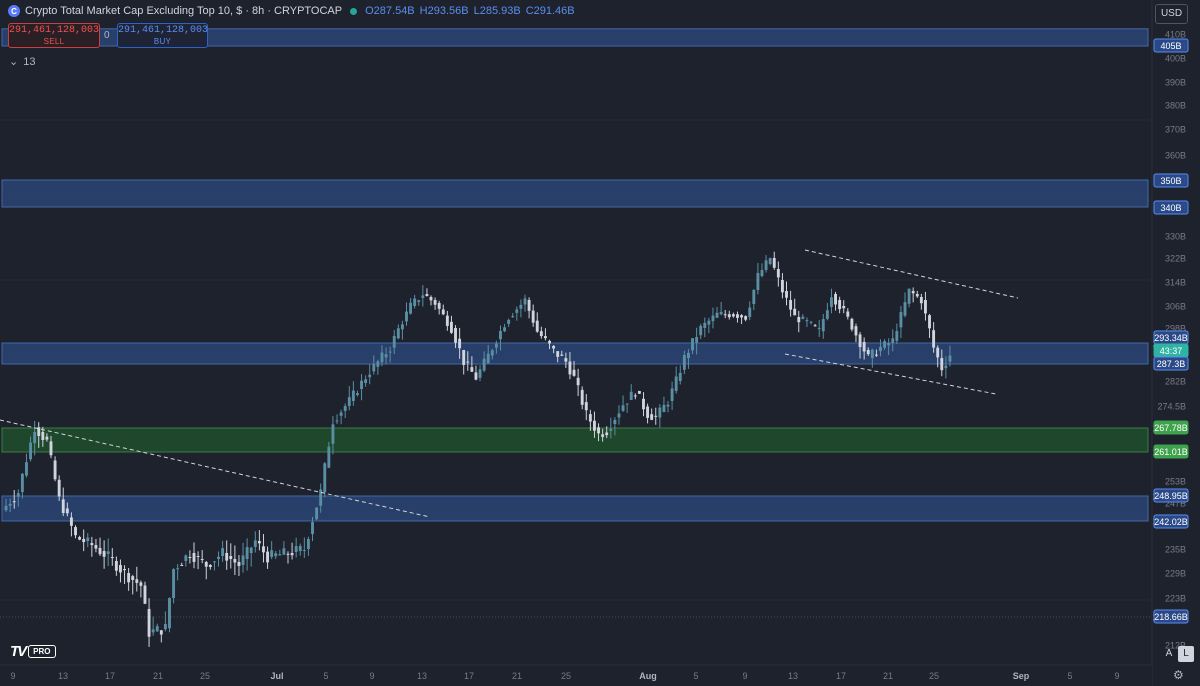 Image resolution: width=1200 pixels, height=686 pixels. What do you see at coordinates (22, 62) in the screenshot?
I see `indicator-toggle: ⌄ 13` at bounding box center [22, 62].